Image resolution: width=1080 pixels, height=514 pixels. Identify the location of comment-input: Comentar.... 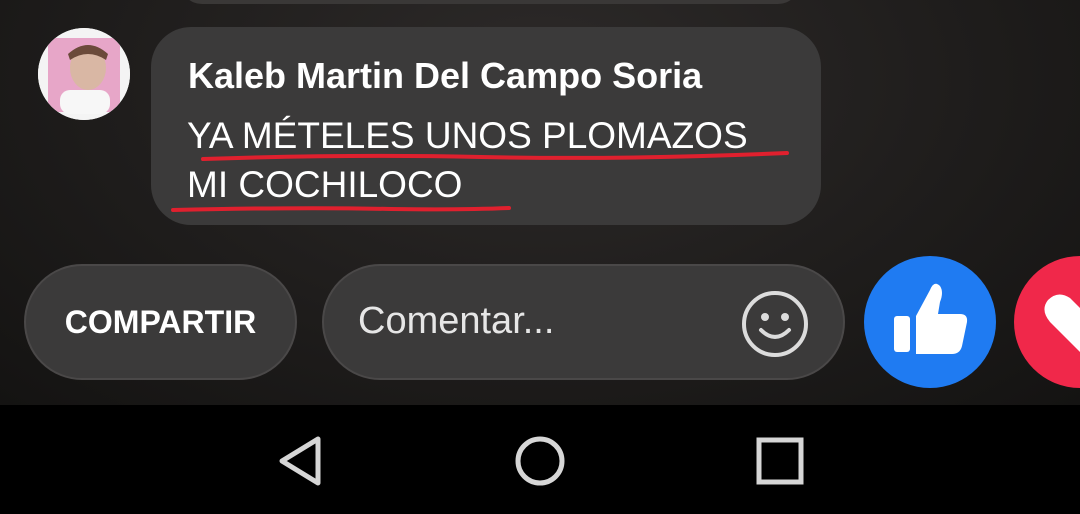
(583, 322).